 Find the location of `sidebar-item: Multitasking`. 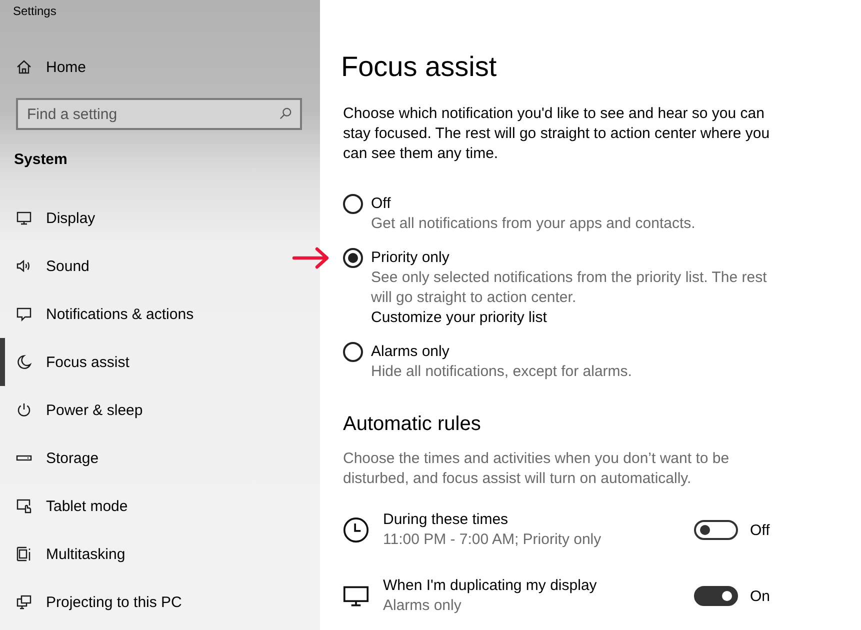

sidebar-item: Multitasking is located at coordinates (160, 554).